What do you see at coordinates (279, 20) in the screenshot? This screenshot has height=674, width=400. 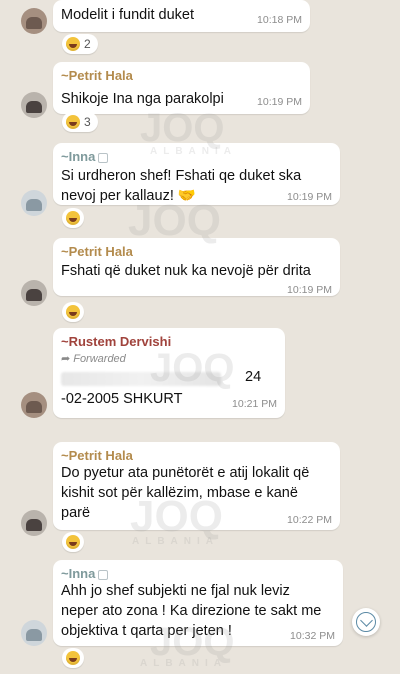 I see `message-time: 10:18 PM` at bounding box center [279, 20].